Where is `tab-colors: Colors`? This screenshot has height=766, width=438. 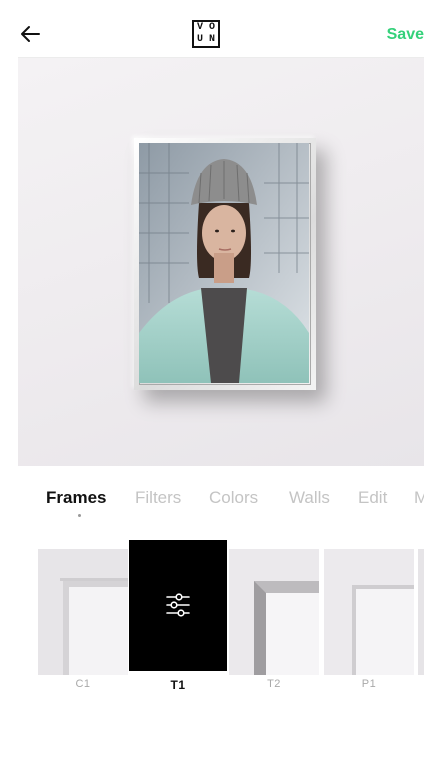
tab-colors: Colors is located at coordinates (233, 498).